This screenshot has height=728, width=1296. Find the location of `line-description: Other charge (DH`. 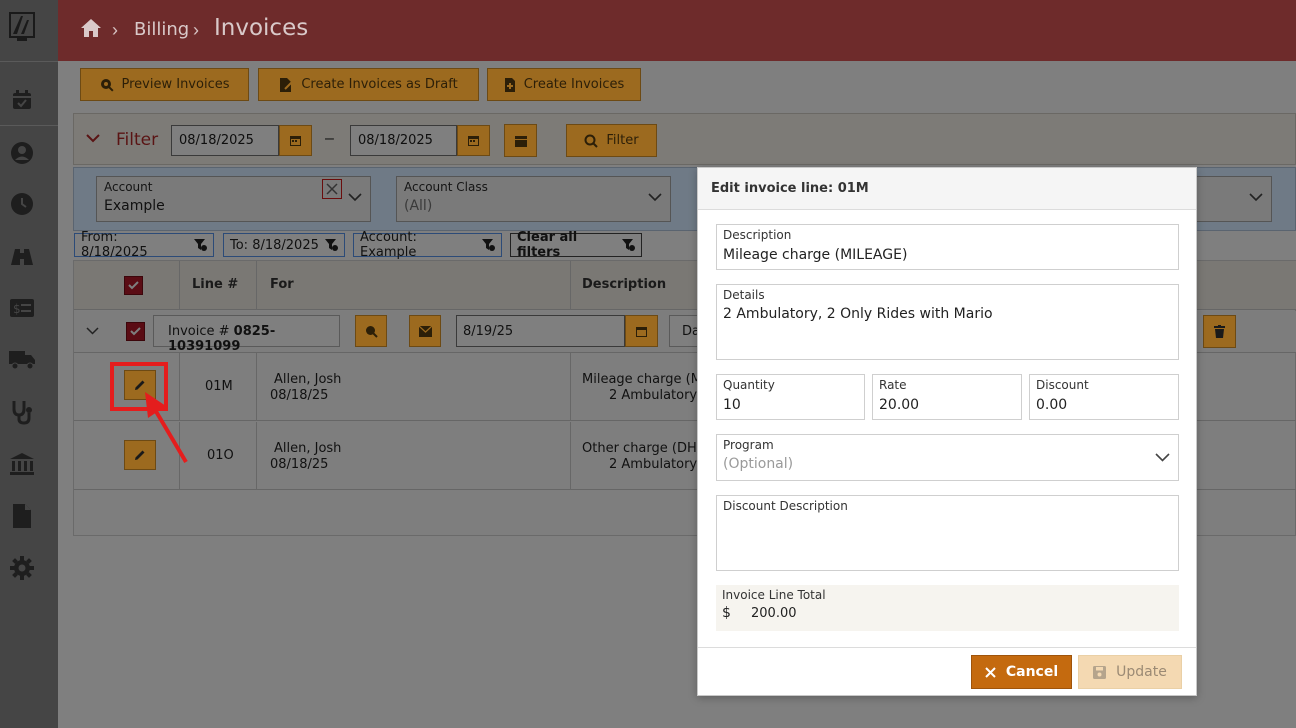

line-description: Other charge (DH is located at coordinates (639, 448).